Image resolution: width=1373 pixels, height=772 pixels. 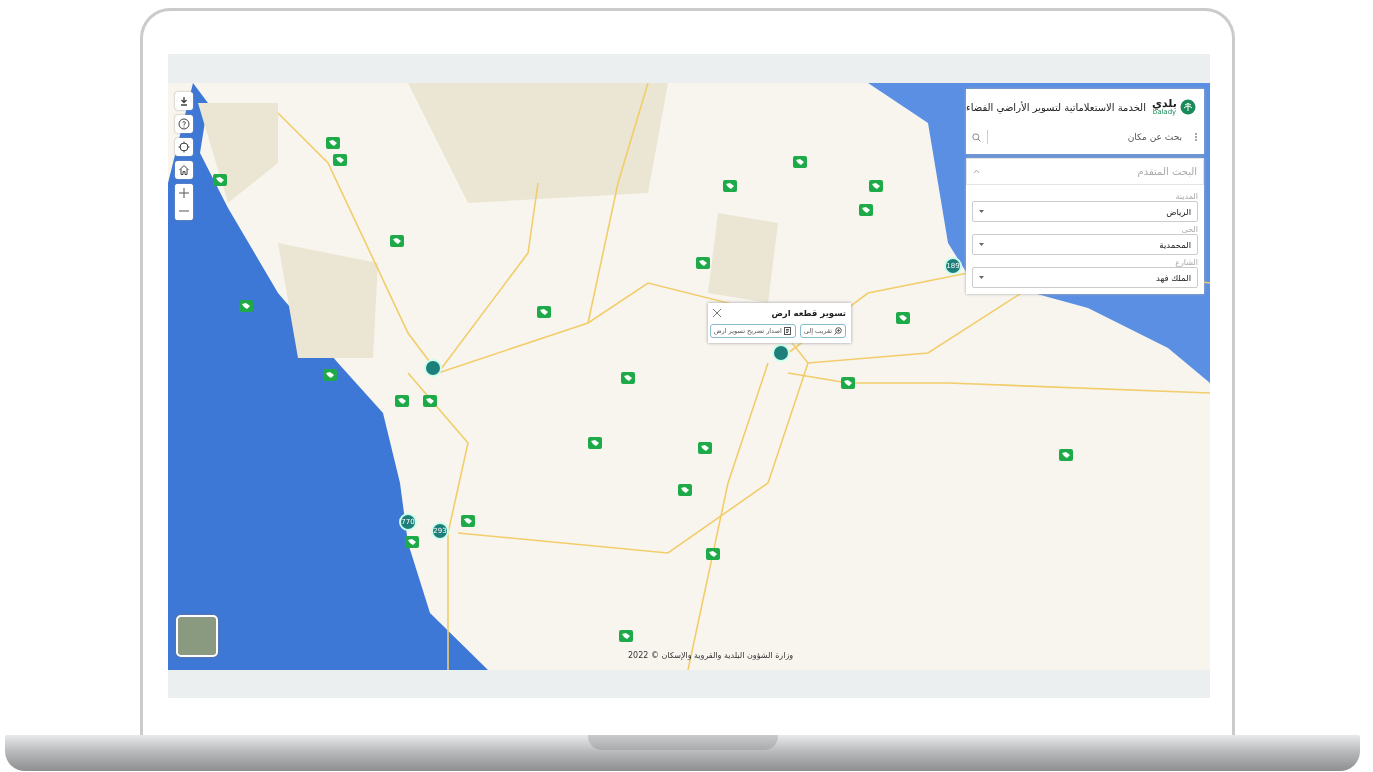 I want to click on field-label: المدينة, so click(x=1186, y=196).